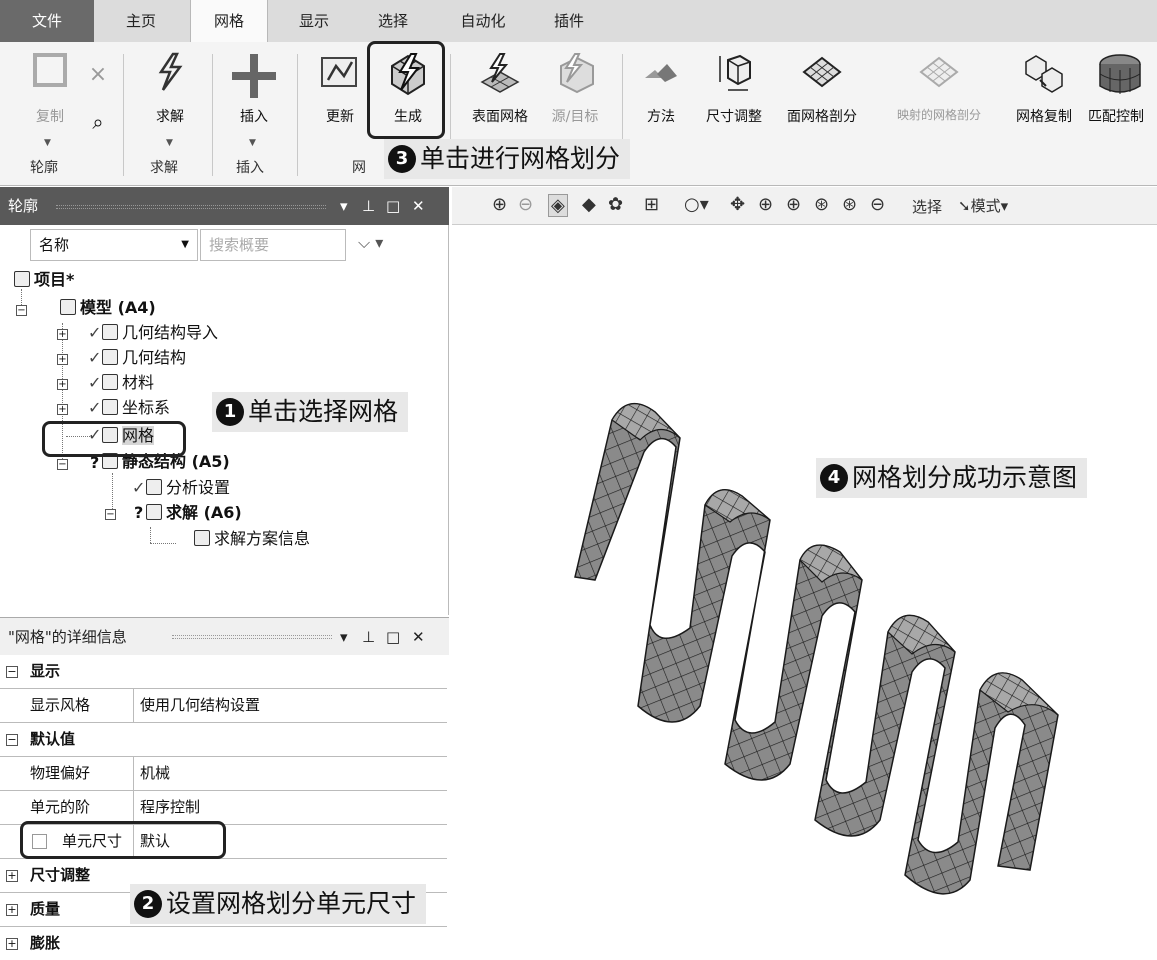 The width and height of the screenshot is (1157, 960). I want to click on solve-label: 求解, so click(170, 117).